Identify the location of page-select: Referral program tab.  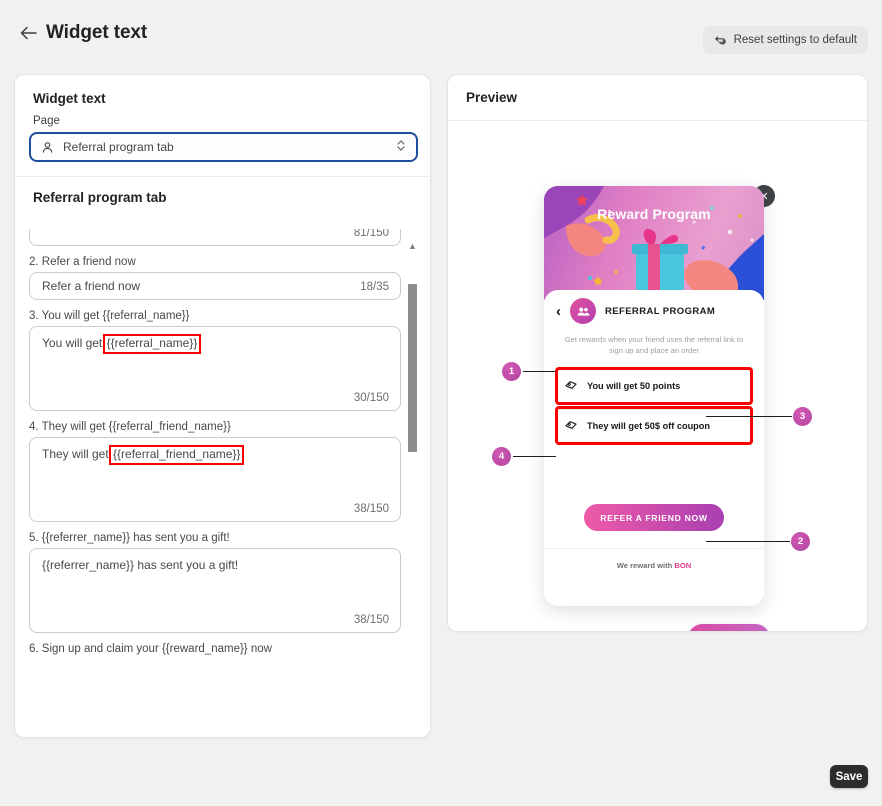
(223, 147).